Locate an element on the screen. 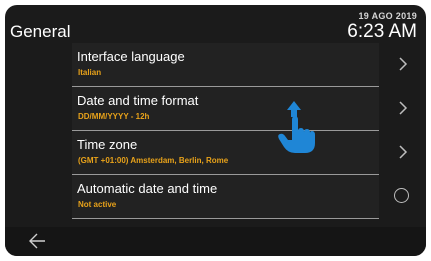 This screenshot has height=261, width=431. setting-label: Time zone is located at coordinates (107, 144).